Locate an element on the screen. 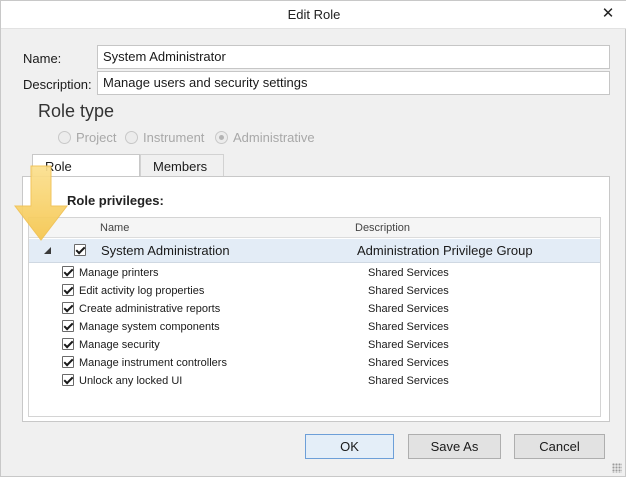 Image resolution: width=626 pixels, height=477 pixels. title-bar: Edit Role ✕ is located at coordinates (313, 15).